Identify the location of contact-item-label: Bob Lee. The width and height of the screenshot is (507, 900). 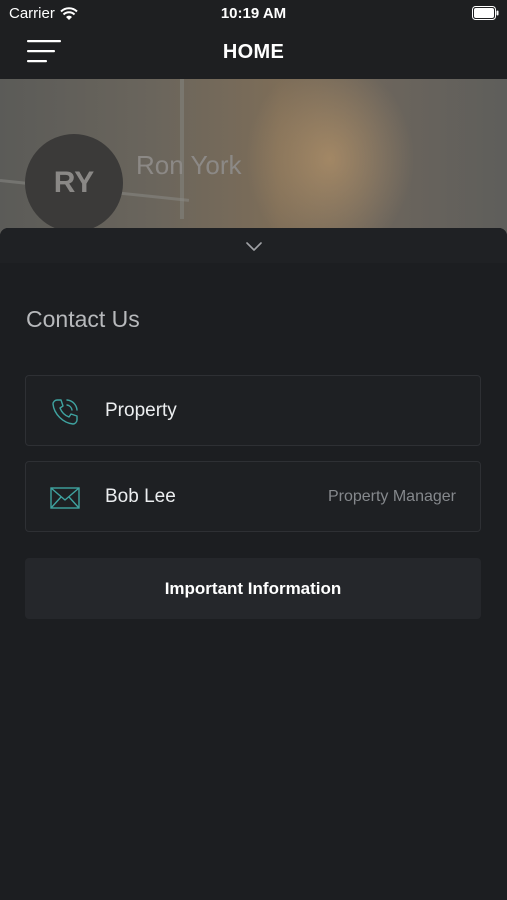
(140, 496).